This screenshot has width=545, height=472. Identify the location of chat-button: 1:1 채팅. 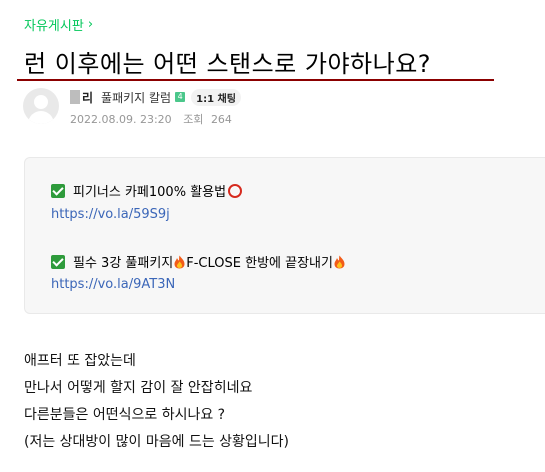
(216, 97).